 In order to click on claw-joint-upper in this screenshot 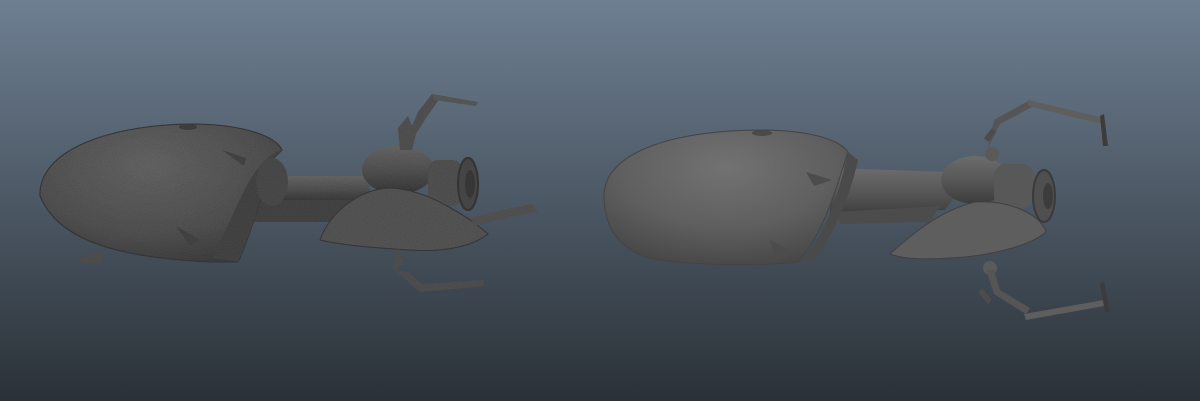, I will do `click(992, 154)`.